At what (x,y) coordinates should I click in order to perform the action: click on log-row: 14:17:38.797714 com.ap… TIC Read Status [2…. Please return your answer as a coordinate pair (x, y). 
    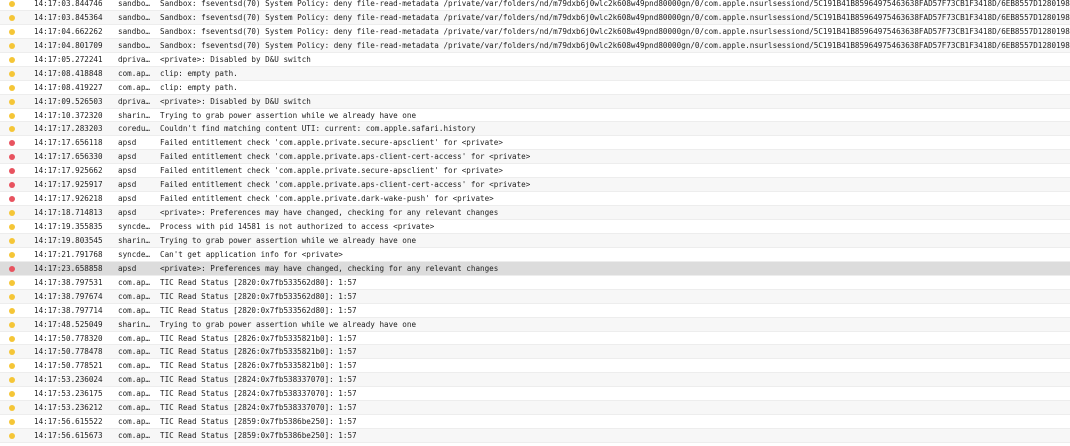
    Looking at the image, I should click on (535, 310).